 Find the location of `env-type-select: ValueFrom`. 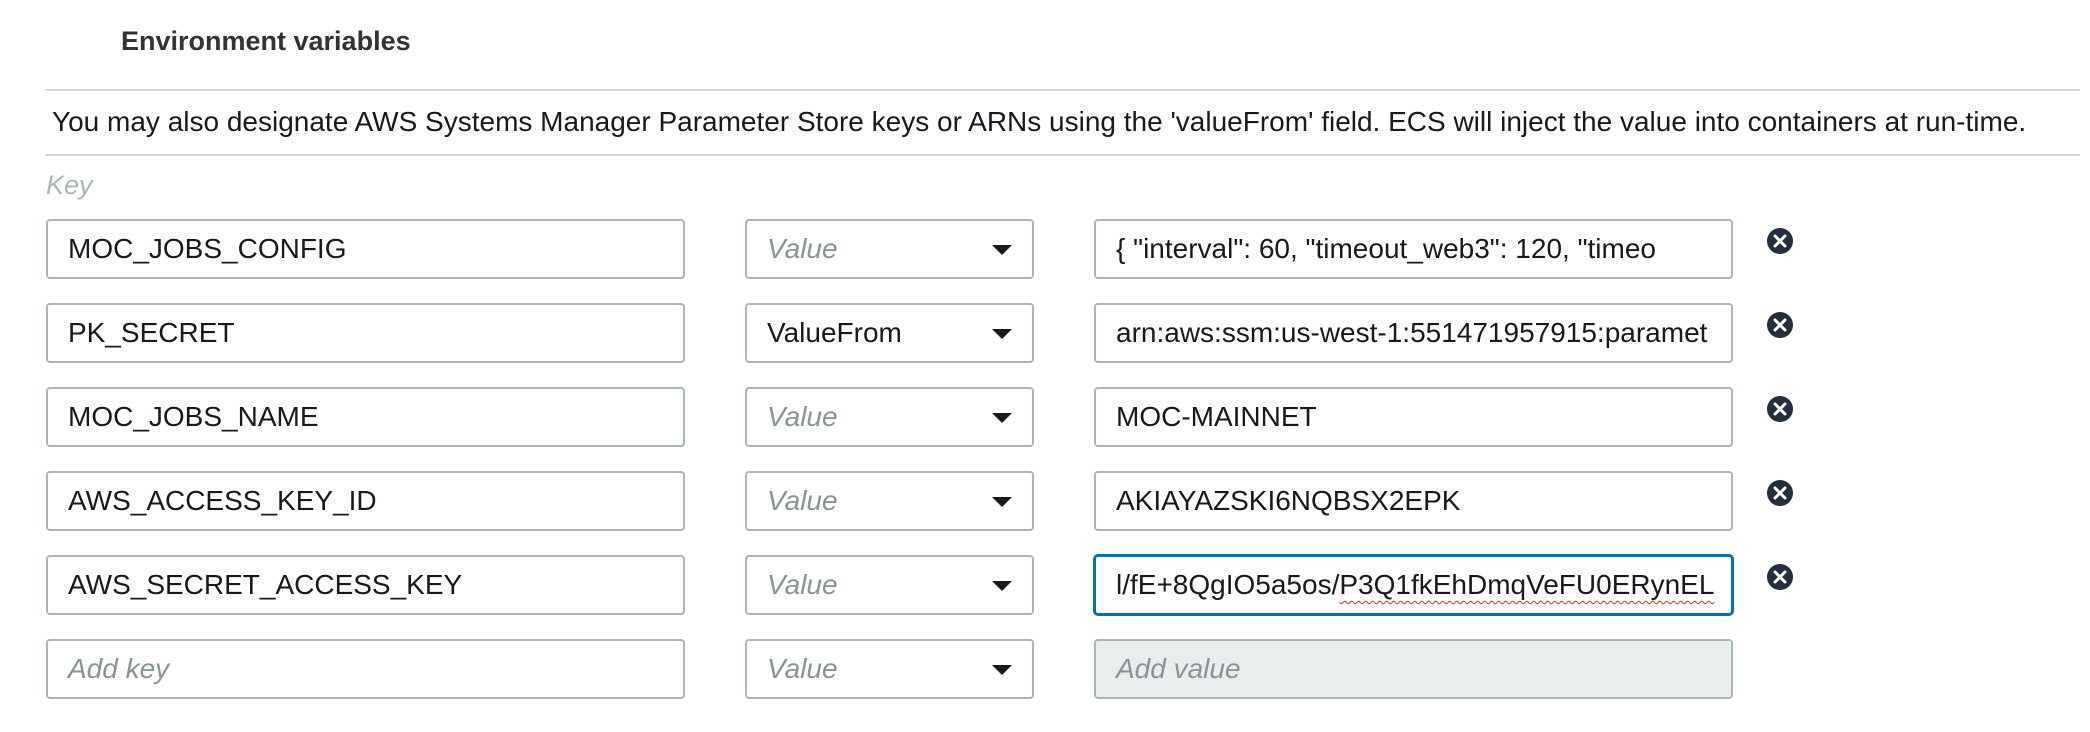

env-type-select: ValueFrom is located at coordinates (889, 333).